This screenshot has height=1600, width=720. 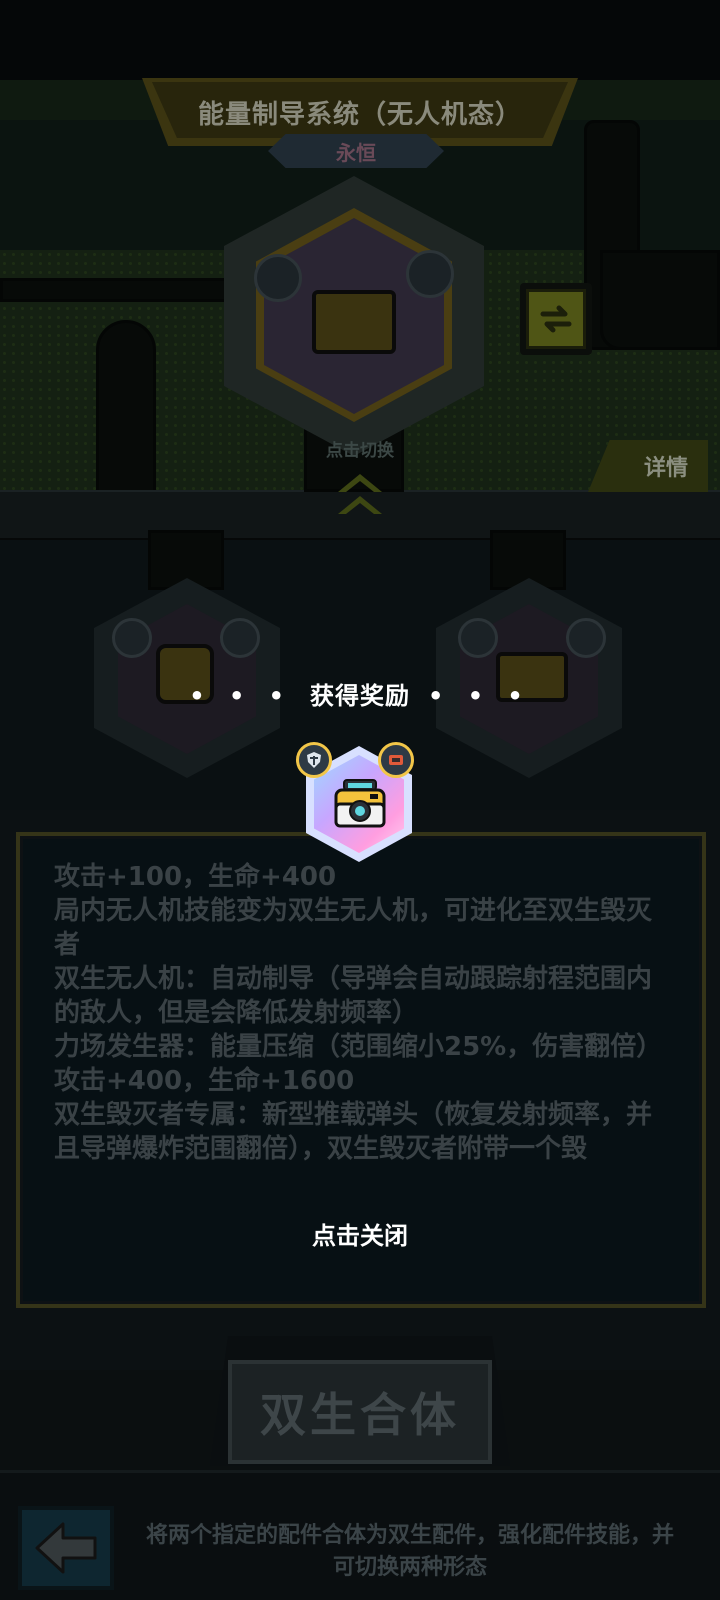 What do you see at coordinates (353, 928) in the screenshot?
I see `description-line: 局内无人机技能变为双生无人机，可进化至双生毁灭者` at bounding box center [353, 928].